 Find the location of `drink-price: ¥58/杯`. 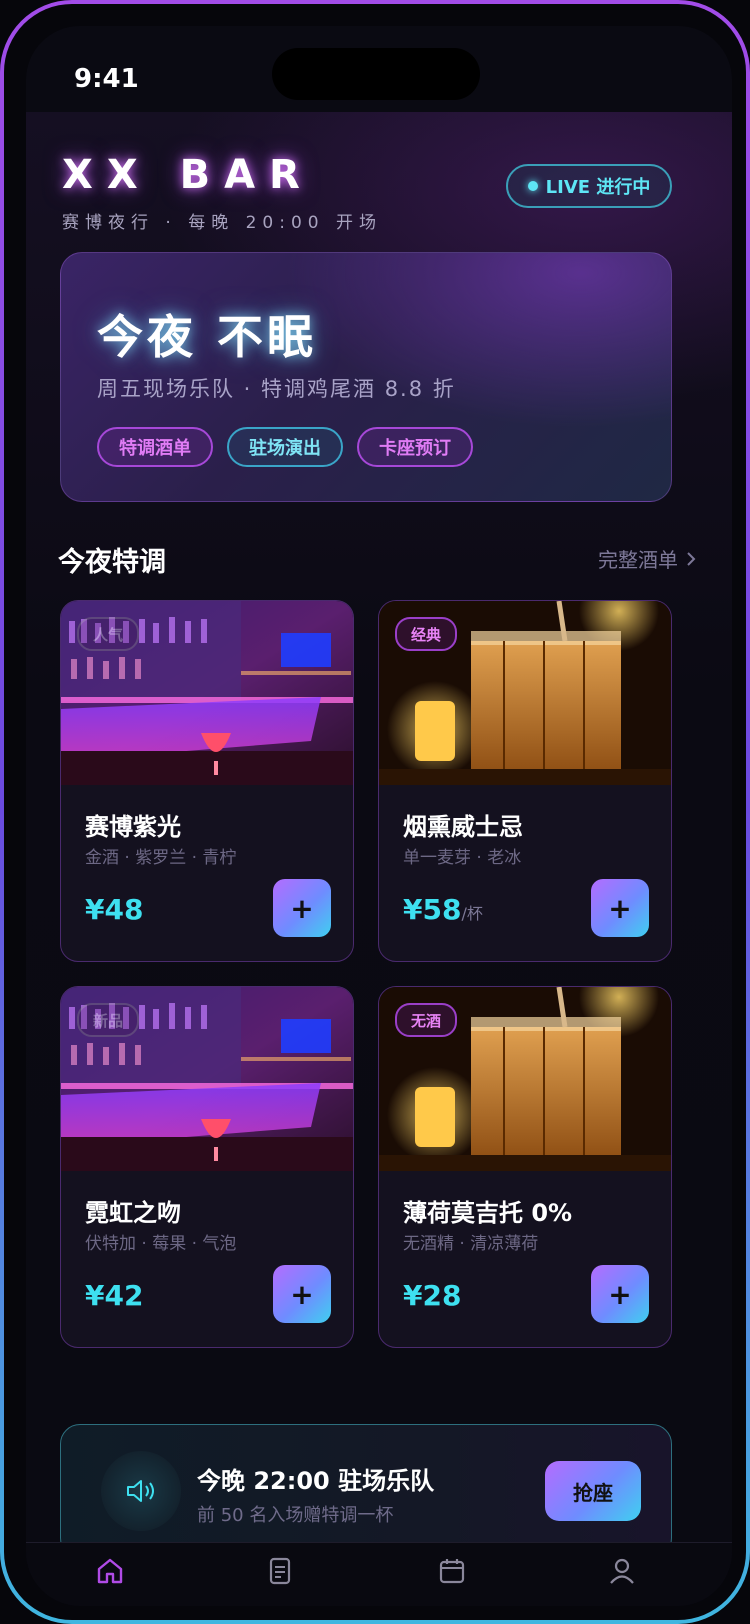

drink-price: ¥58/杯 is located at coordinates (443, 909).